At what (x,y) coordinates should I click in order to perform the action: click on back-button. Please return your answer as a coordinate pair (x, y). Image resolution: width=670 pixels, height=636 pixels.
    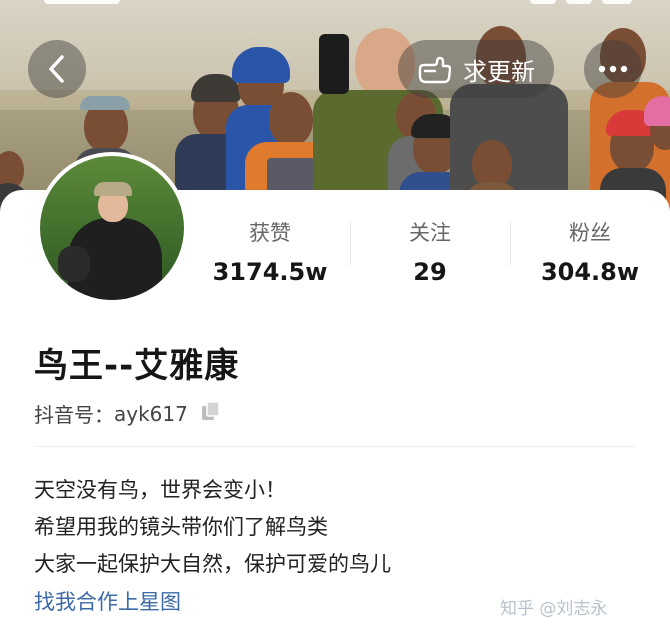
    Looking at the image, I should click on (57, 69).